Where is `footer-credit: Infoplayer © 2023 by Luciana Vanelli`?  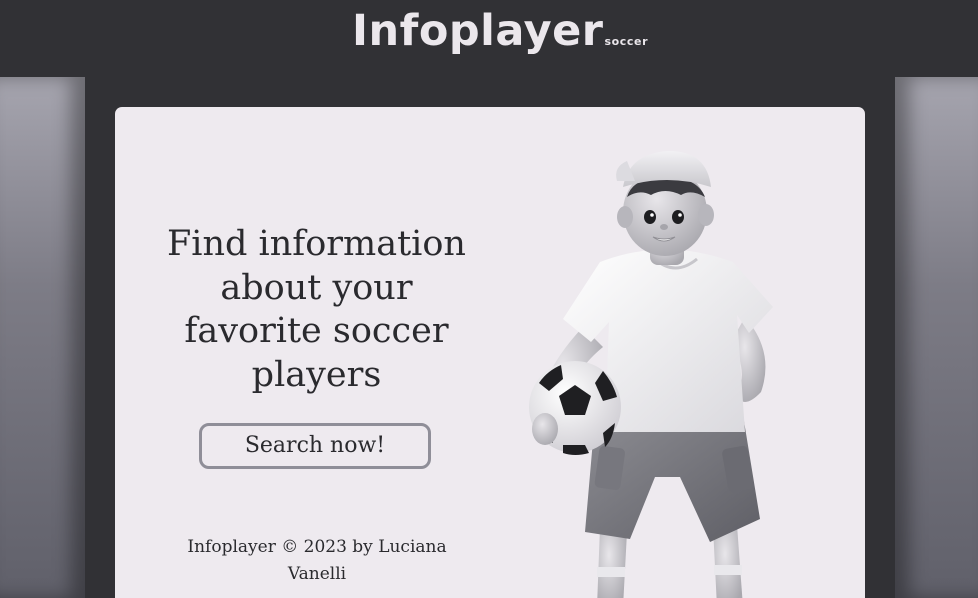
footer-credit: Infoplayer © 2023 by Luciana Vanelli is located at coordinates (317, 560).